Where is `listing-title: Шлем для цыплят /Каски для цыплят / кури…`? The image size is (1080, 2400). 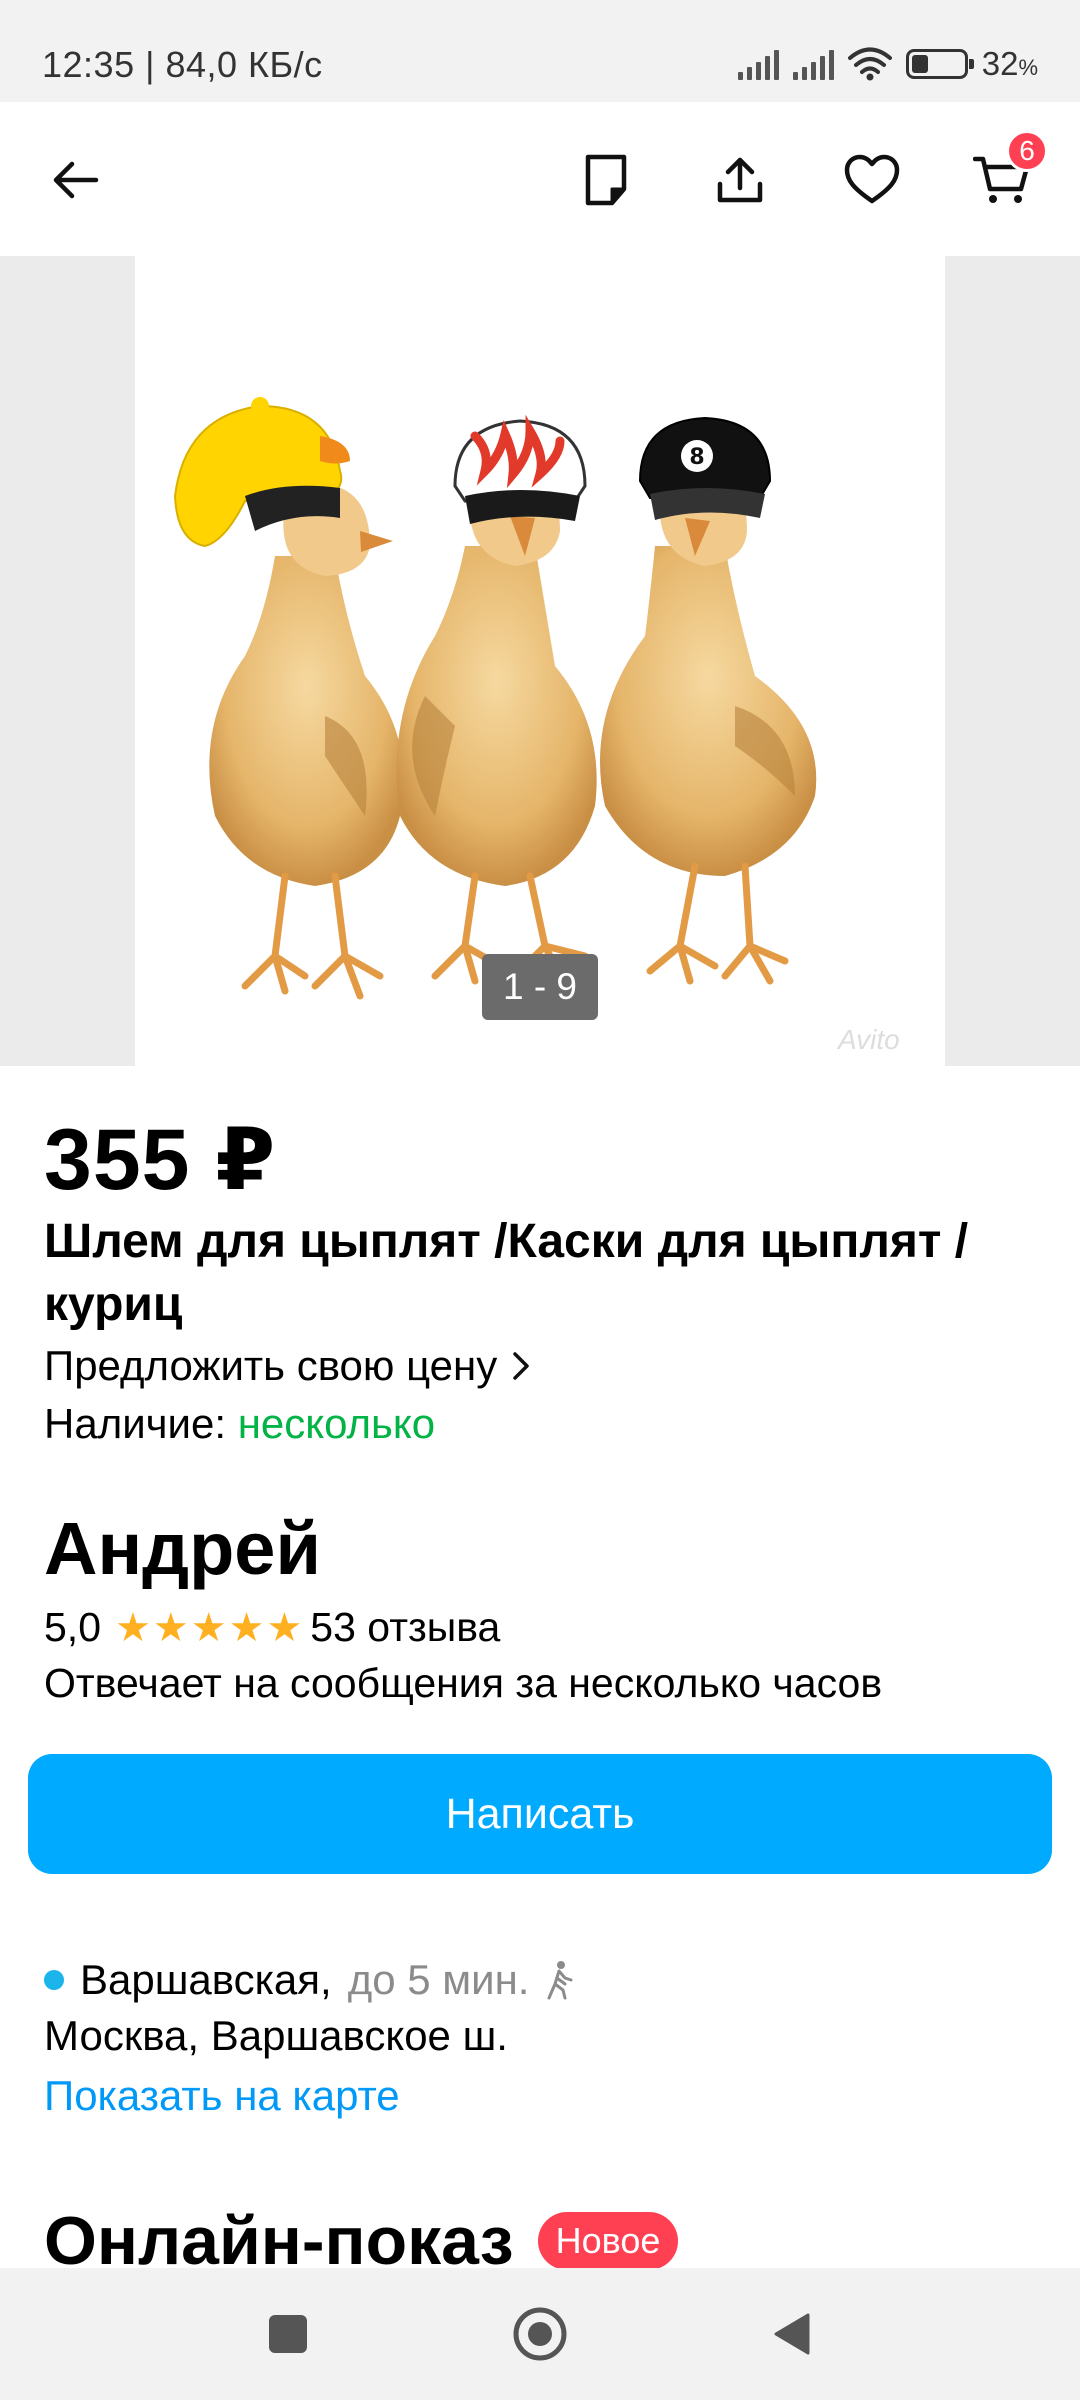 listing-title: Шлем для цыплят /Каски для цыплят / кури… is located at coordinates (506, 1273).